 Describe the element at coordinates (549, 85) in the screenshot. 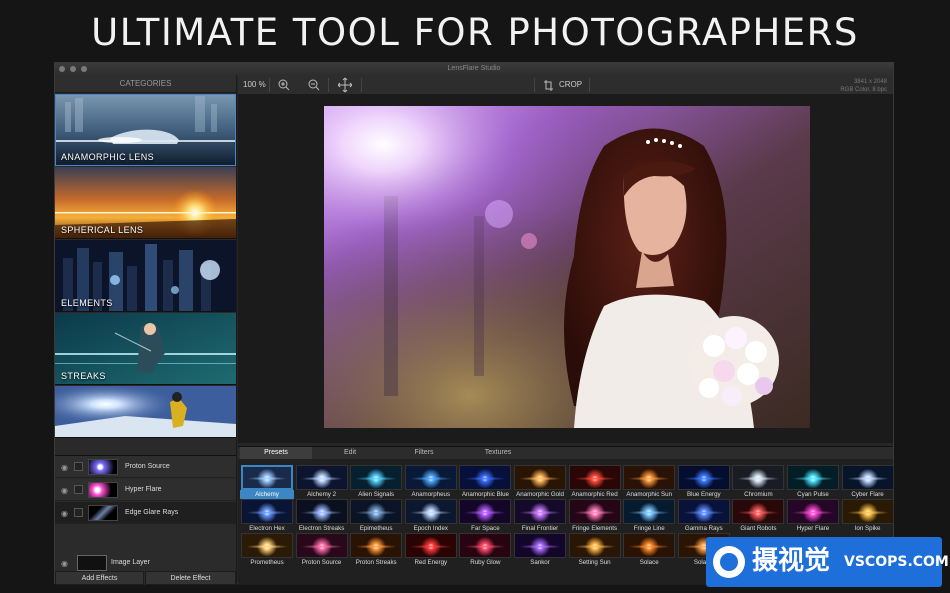

I see `crop-icon` at that location.